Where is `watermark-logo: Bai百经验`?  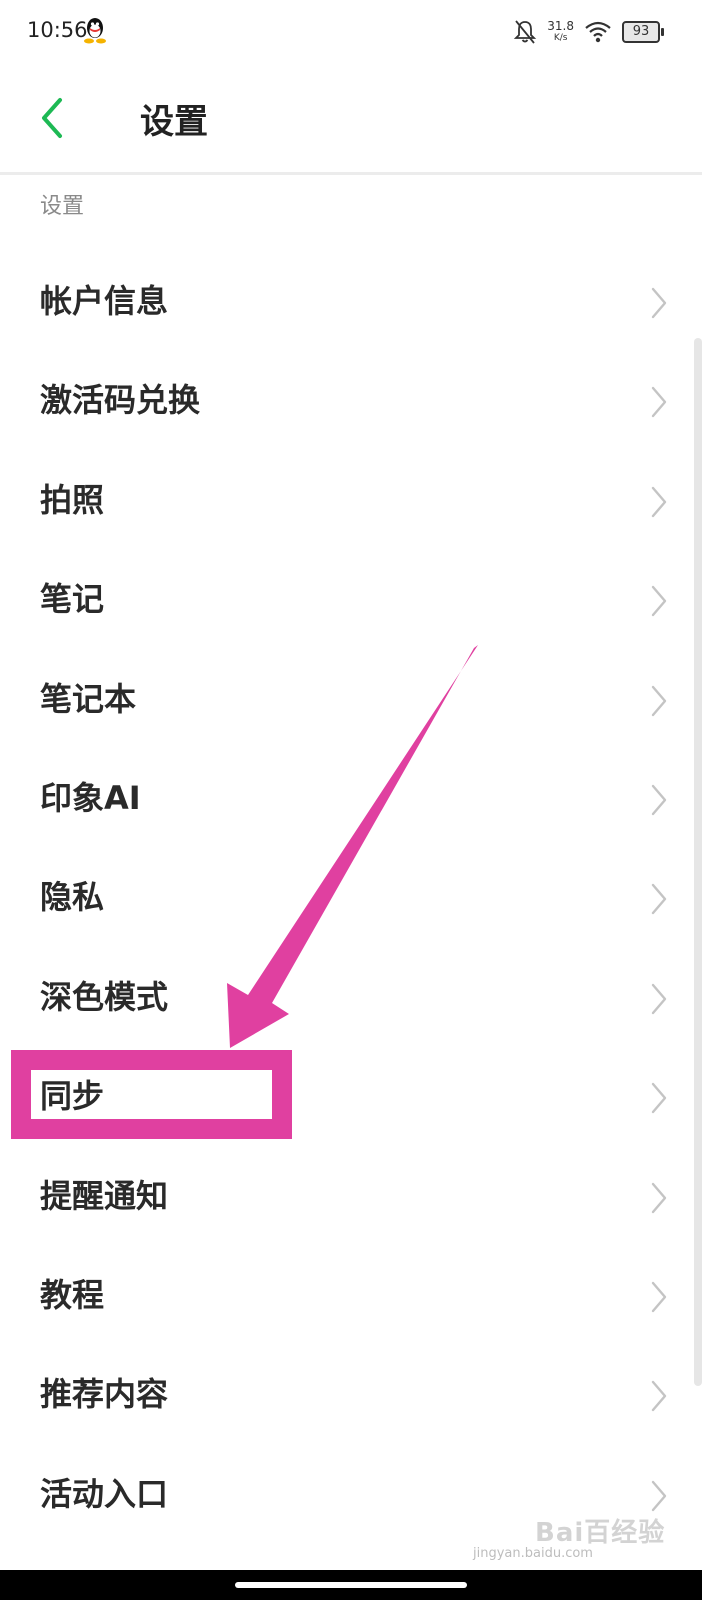
watermark-logo: Bai百经验 is located at coordinates (600, 1533).